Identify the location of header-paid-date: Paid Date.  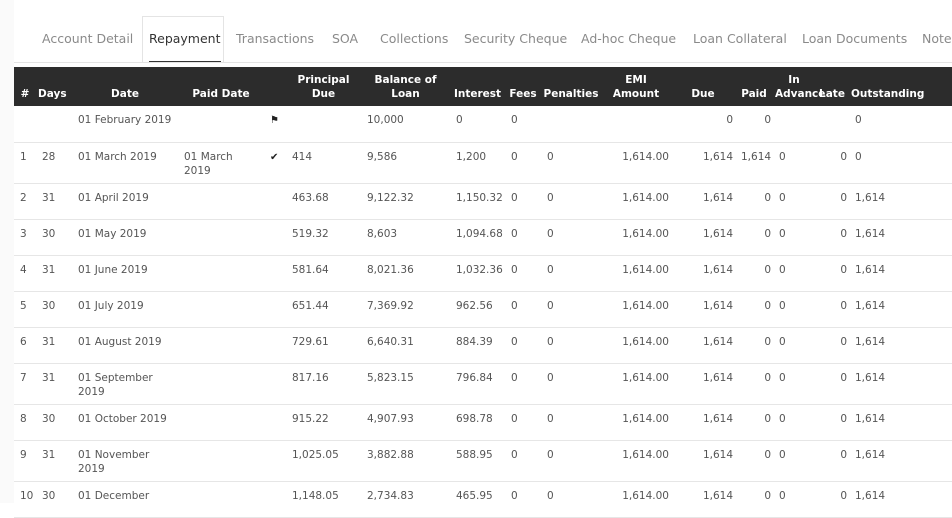
(221, 94).